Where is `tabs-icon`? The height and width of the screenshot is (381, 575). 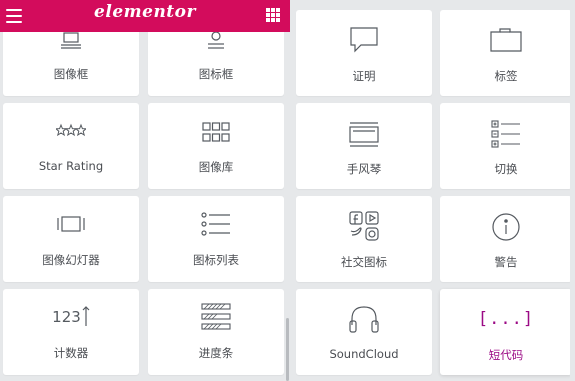 tabs-icon is located at coordinates (506, 40).